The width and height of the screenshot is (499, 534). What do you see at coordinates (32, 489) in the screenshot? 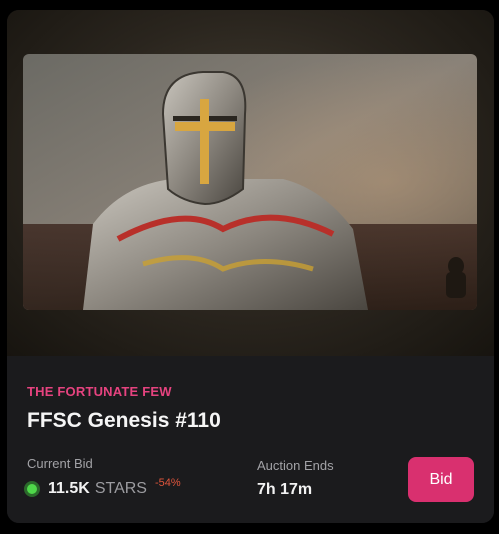
I see `stars-token-icon` at bounding box center [32, 489].